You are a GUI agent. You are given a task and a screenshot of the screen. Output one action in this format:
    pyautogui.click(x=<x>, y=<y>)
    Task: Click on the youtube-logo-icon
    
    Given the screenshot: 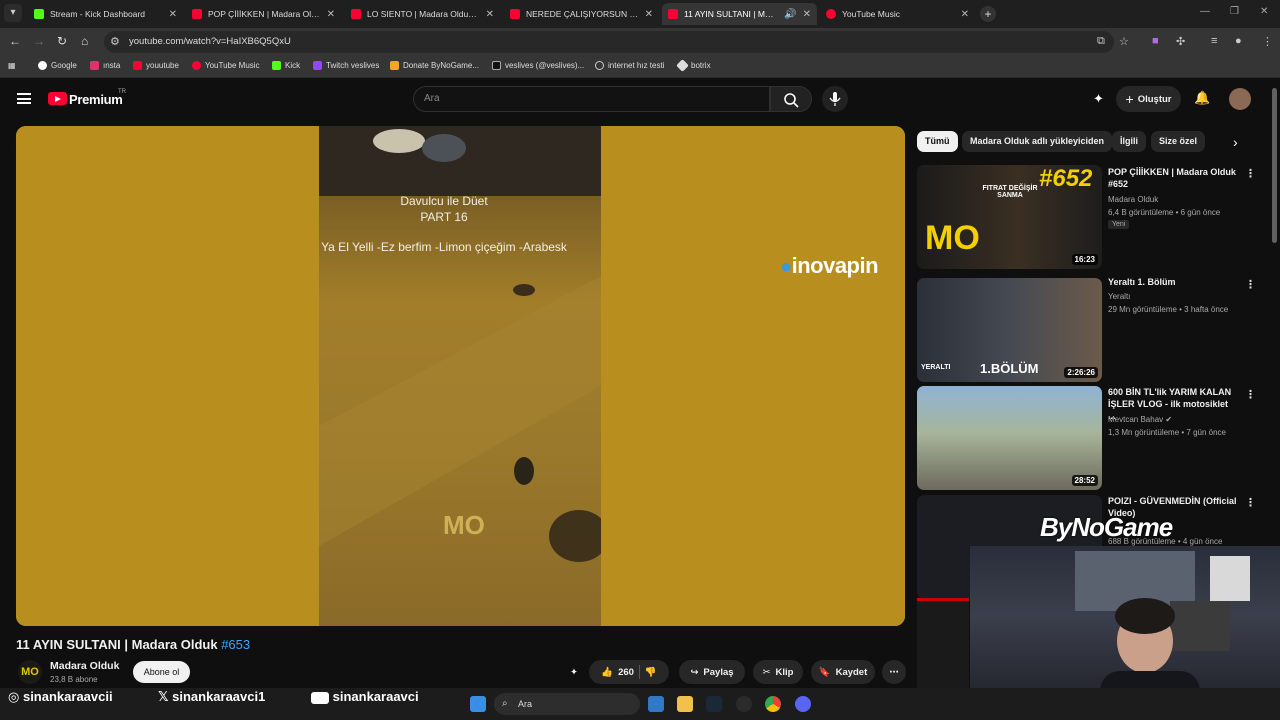 What is the action you would take?
    pyautogui.click(x=57, y=98)
    